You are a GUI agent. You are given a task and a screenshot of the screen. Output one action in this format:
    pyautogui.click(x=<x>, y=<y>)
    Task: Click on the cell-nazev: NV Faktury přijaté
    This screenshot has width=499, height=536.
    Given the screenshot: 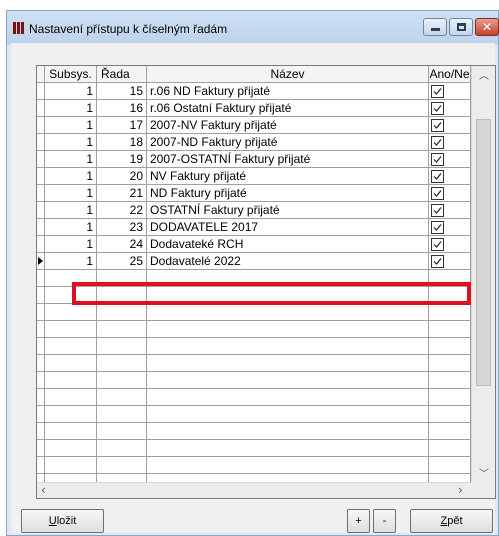 What is the action you would take?
    pyautogui.click(x=288, y=176)
    